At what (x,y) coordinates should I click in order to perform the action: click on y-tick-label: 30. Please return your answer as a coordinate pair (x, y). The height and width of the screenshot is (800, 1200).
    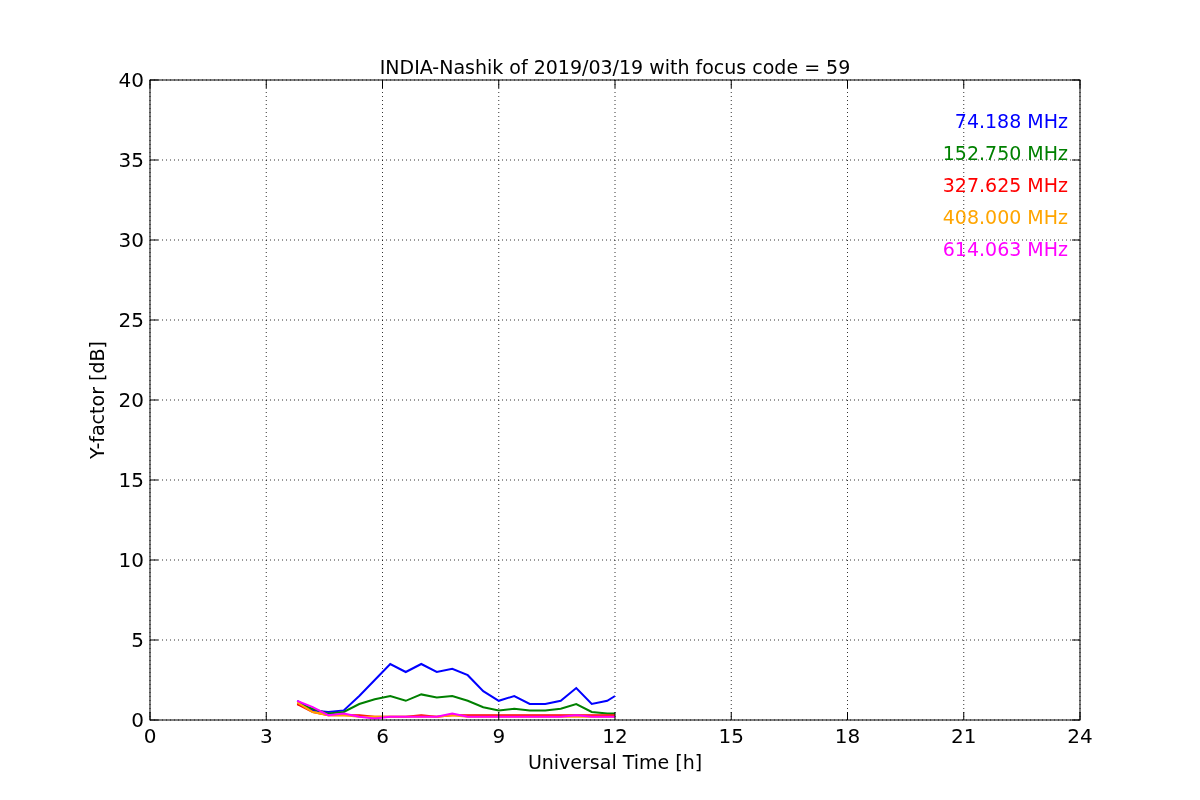
    Looking at the image, I should click on (131, 240).